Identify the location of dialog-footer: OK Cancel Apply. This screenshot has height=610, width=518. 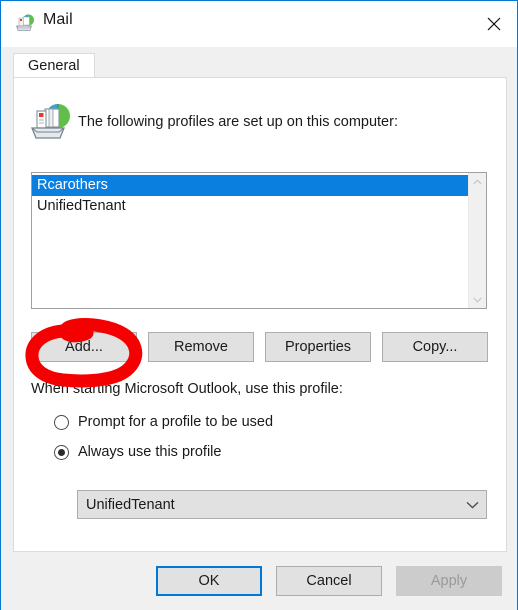
(259, 581).